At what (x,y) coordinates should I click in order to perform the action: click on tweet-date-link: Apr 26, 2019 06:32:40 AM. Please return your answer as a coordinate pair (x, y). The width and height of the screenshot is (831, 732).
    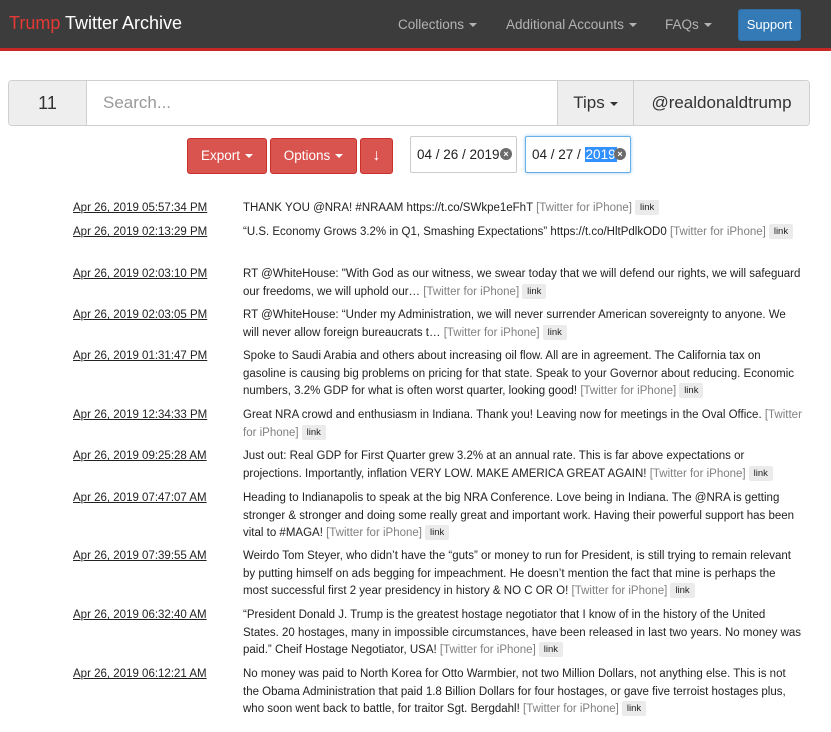
    Looking at the image, I should click on (140, 615).